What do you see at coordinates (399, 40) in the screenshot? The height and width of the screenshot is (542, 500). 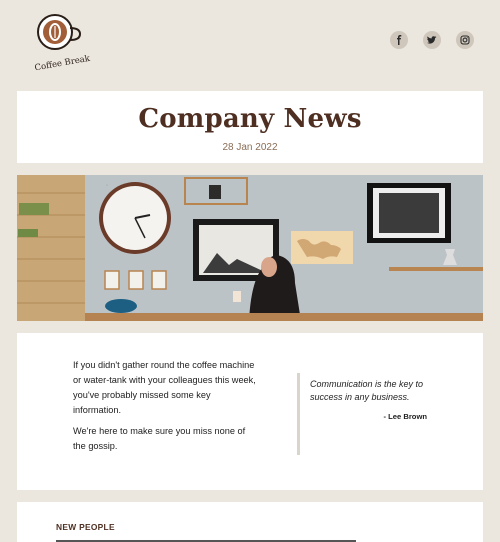 I see `facebook-icon` at bounding box center [399, 40].